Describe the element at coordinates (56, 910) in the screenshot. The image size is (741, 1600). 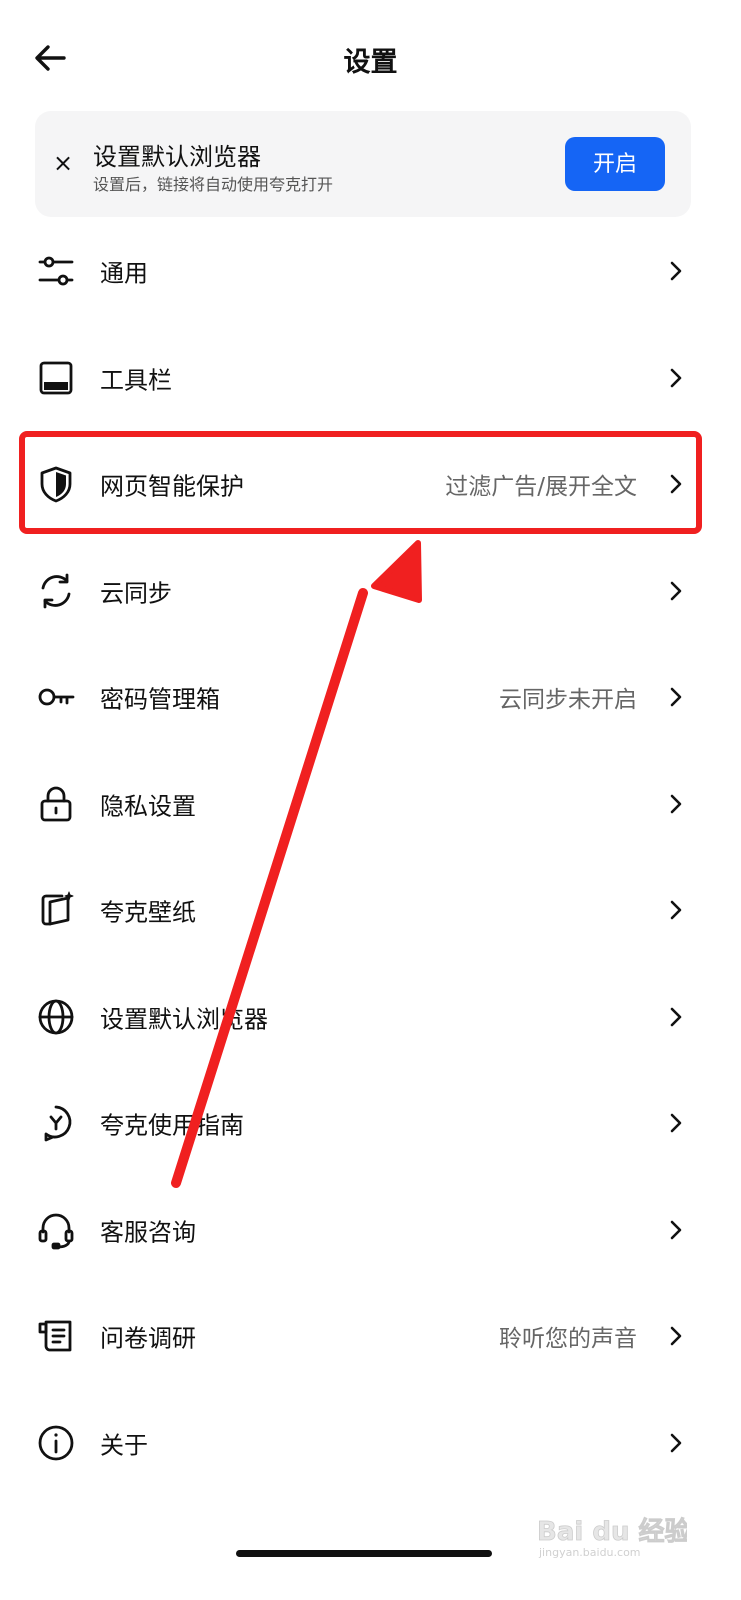
I see `wallpaper-icon` at that location.